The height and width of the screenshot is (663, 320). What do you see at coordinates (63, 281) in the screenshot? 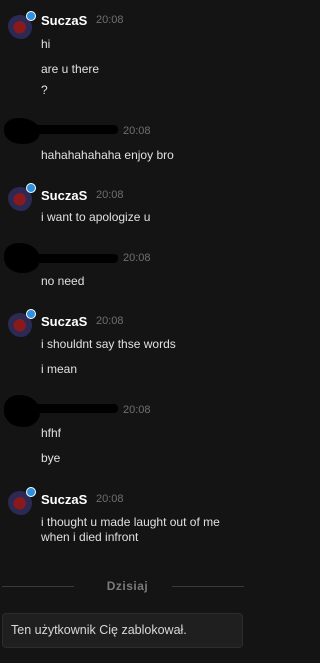
I see `message-text: no need` at bounding box center [63, 281].